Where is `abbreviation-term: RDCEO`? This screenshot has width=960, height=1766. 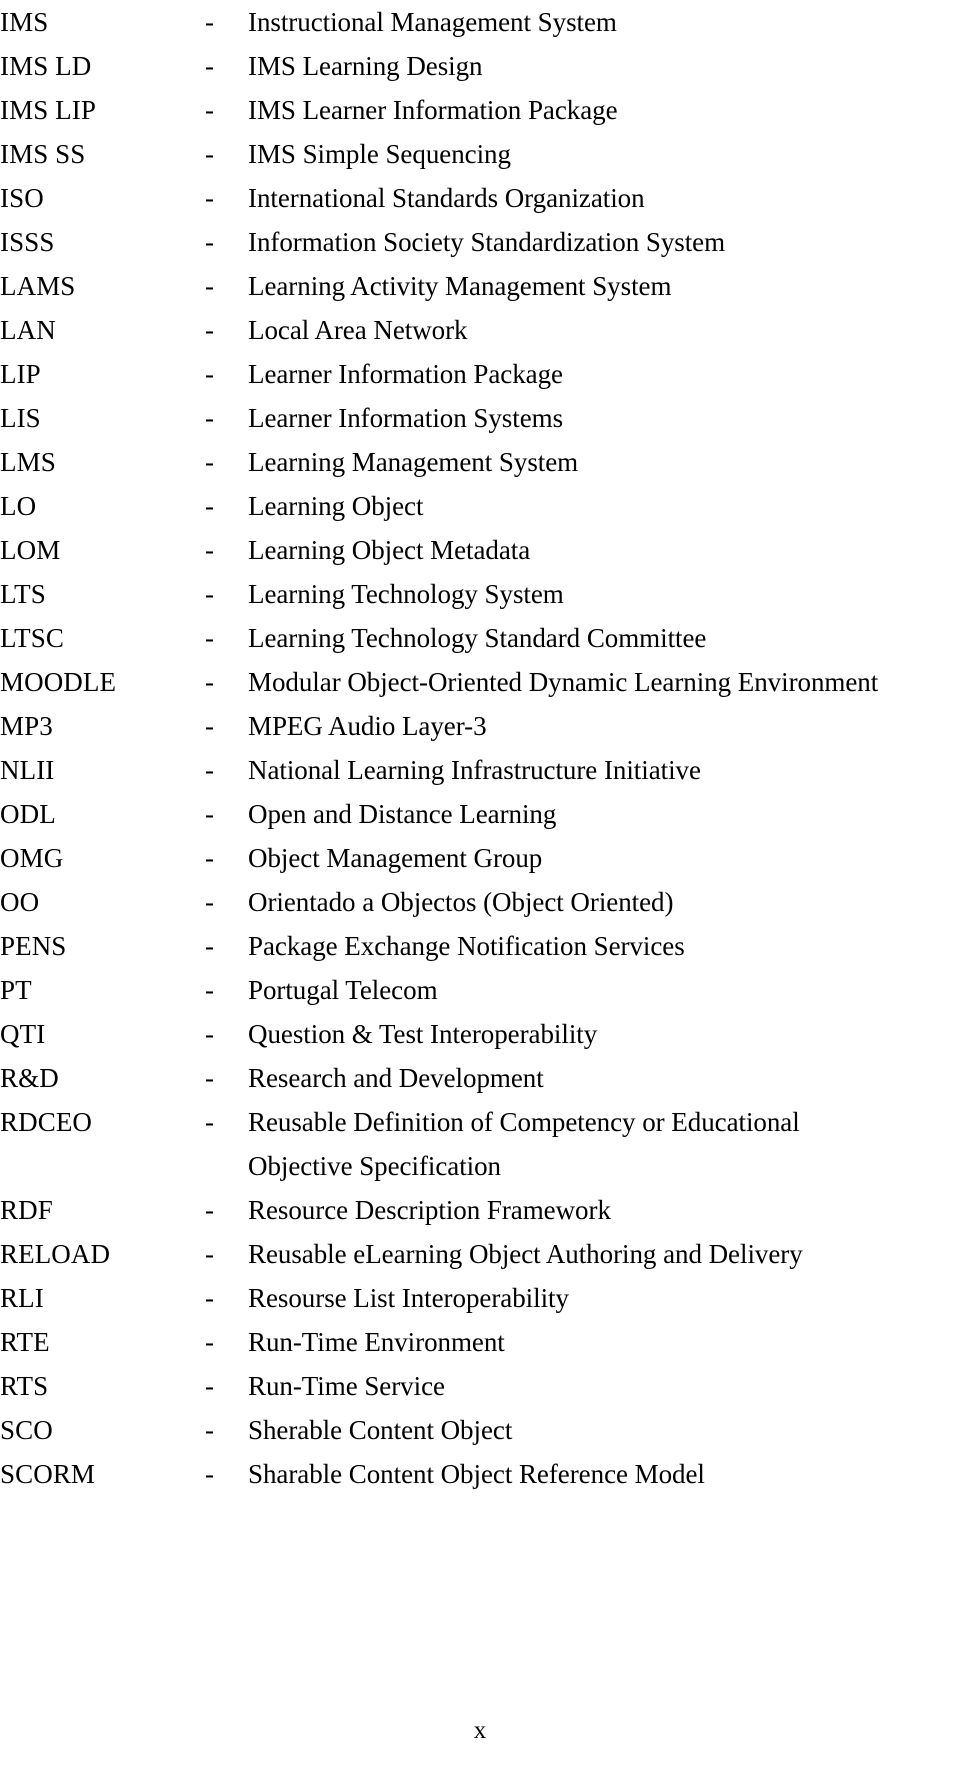 abbreviation-term: RDCEO is located at coordinates (46, 1122).